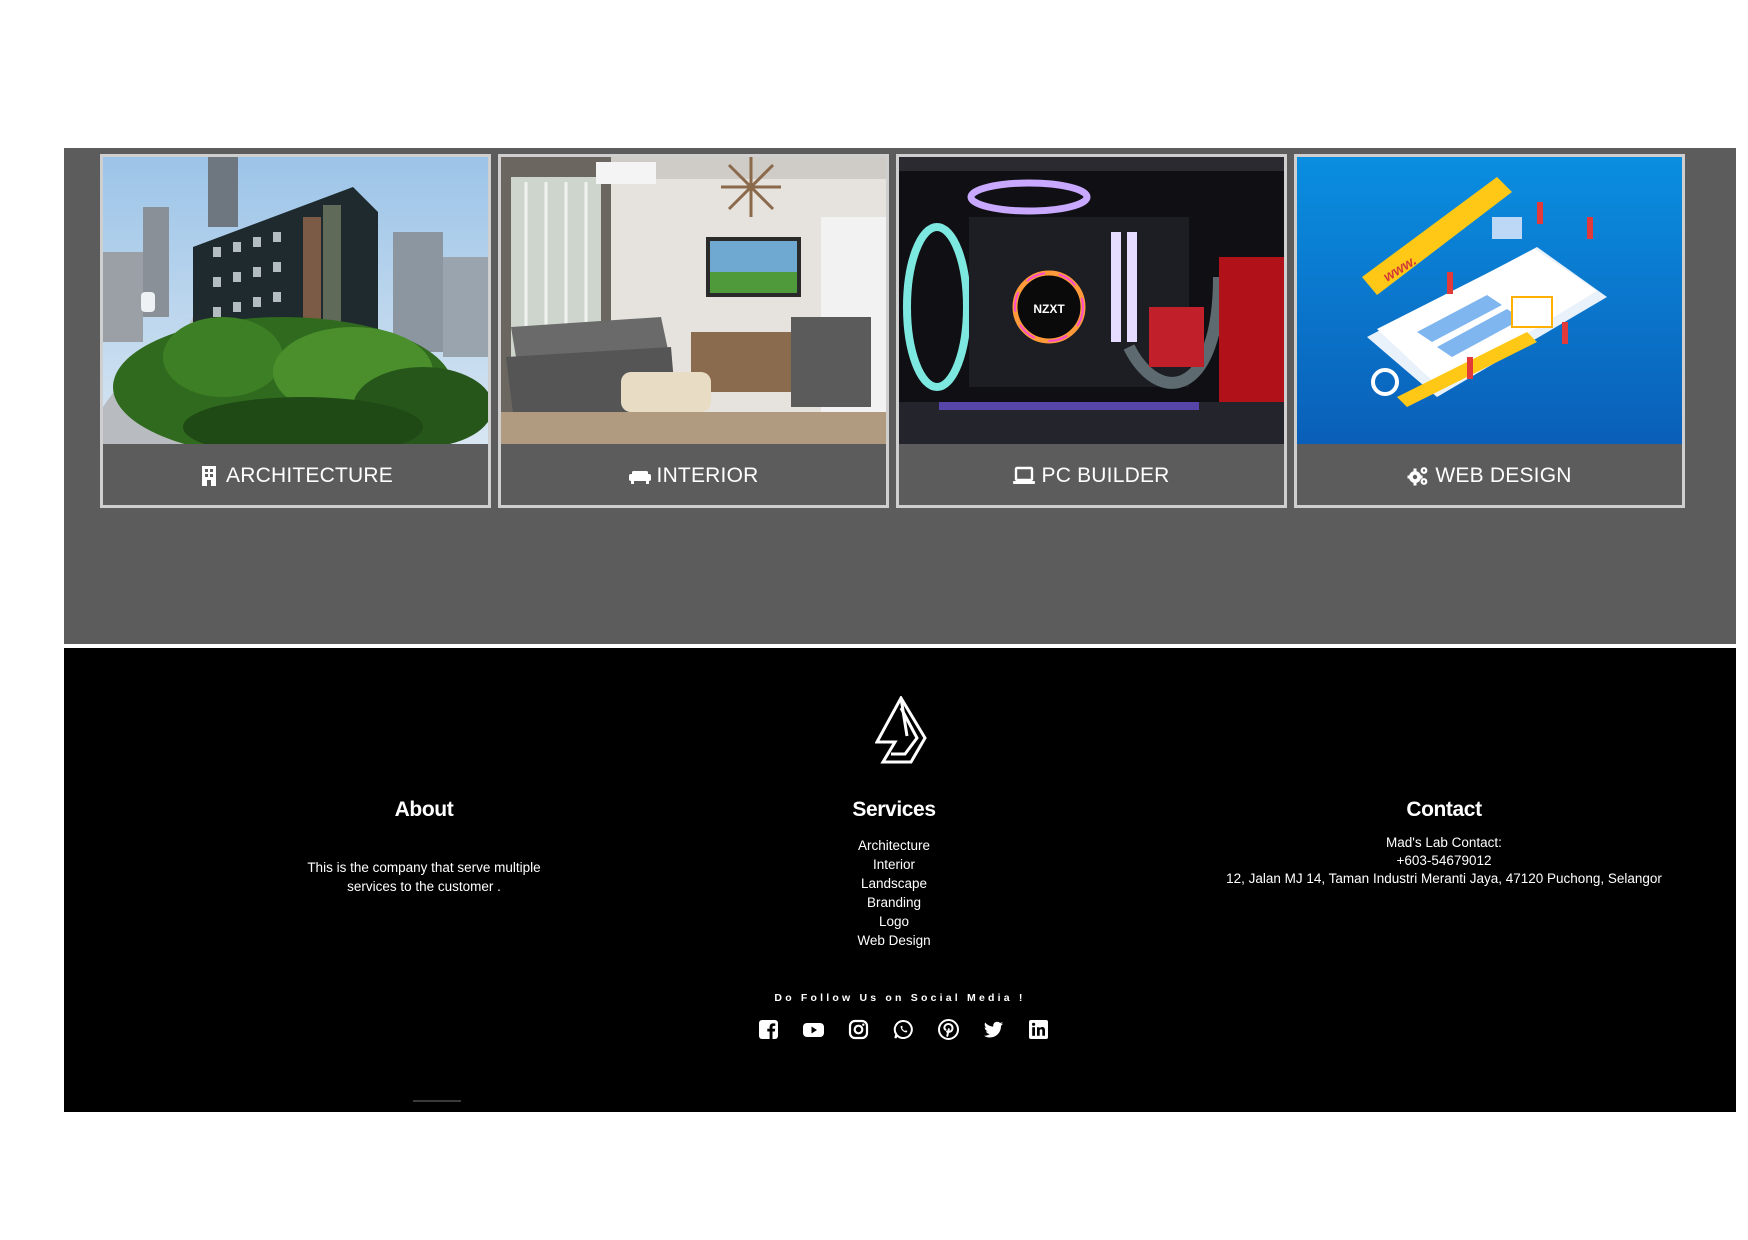  What do you see at coordinates (948, 1029) in the screenshot?
I see `pinterest-icon` at bounding box center [948, 1029].